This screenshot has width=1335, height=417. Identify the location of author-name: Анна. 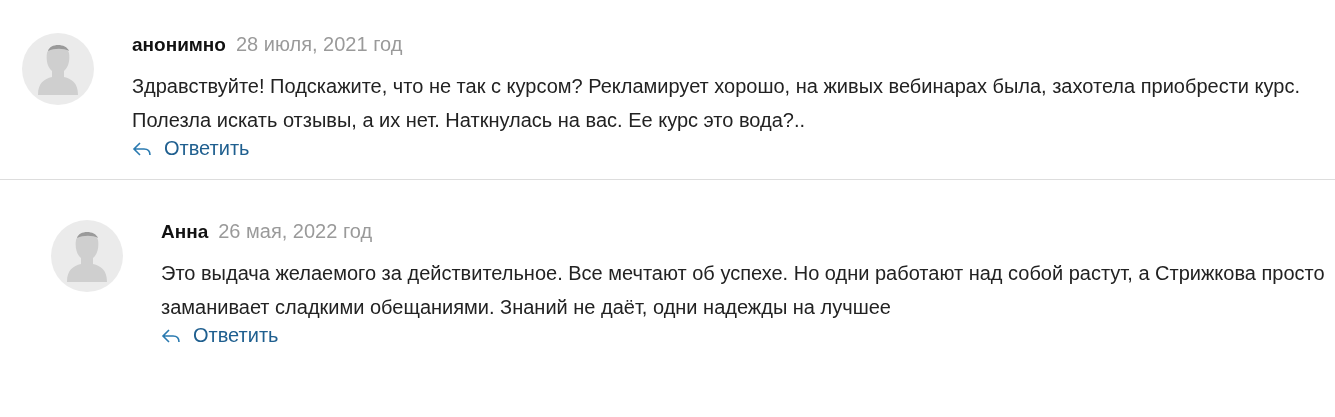
(185, 232).